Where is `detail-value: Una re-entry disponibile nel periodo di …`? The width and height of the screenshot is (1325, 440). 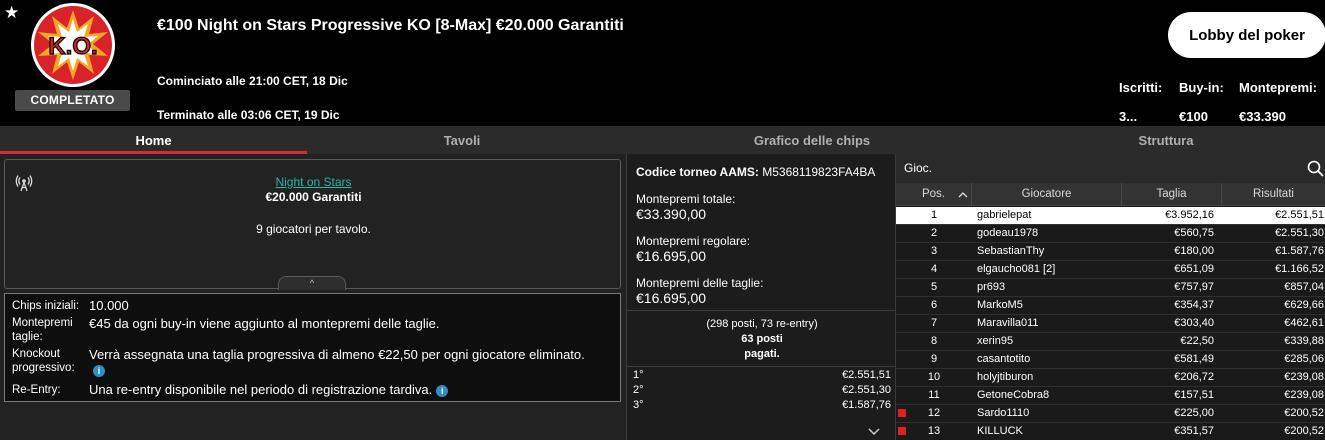 detail-value: Una re-entry disponibile nel periodo di … is located at coordinates (269, 389).